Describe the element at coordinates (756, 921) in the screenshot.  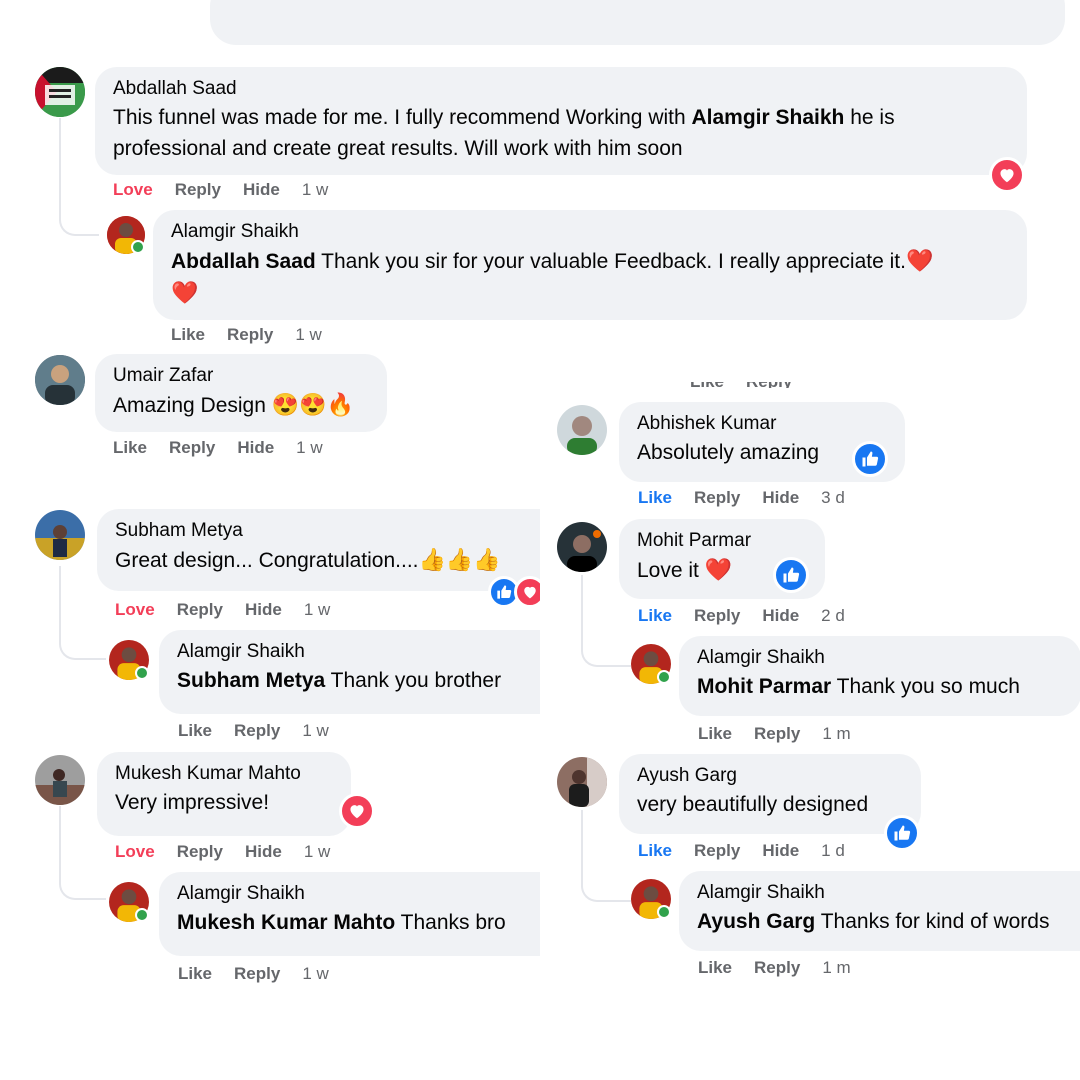
I see `mention-link: Ayush Garg` at that location.